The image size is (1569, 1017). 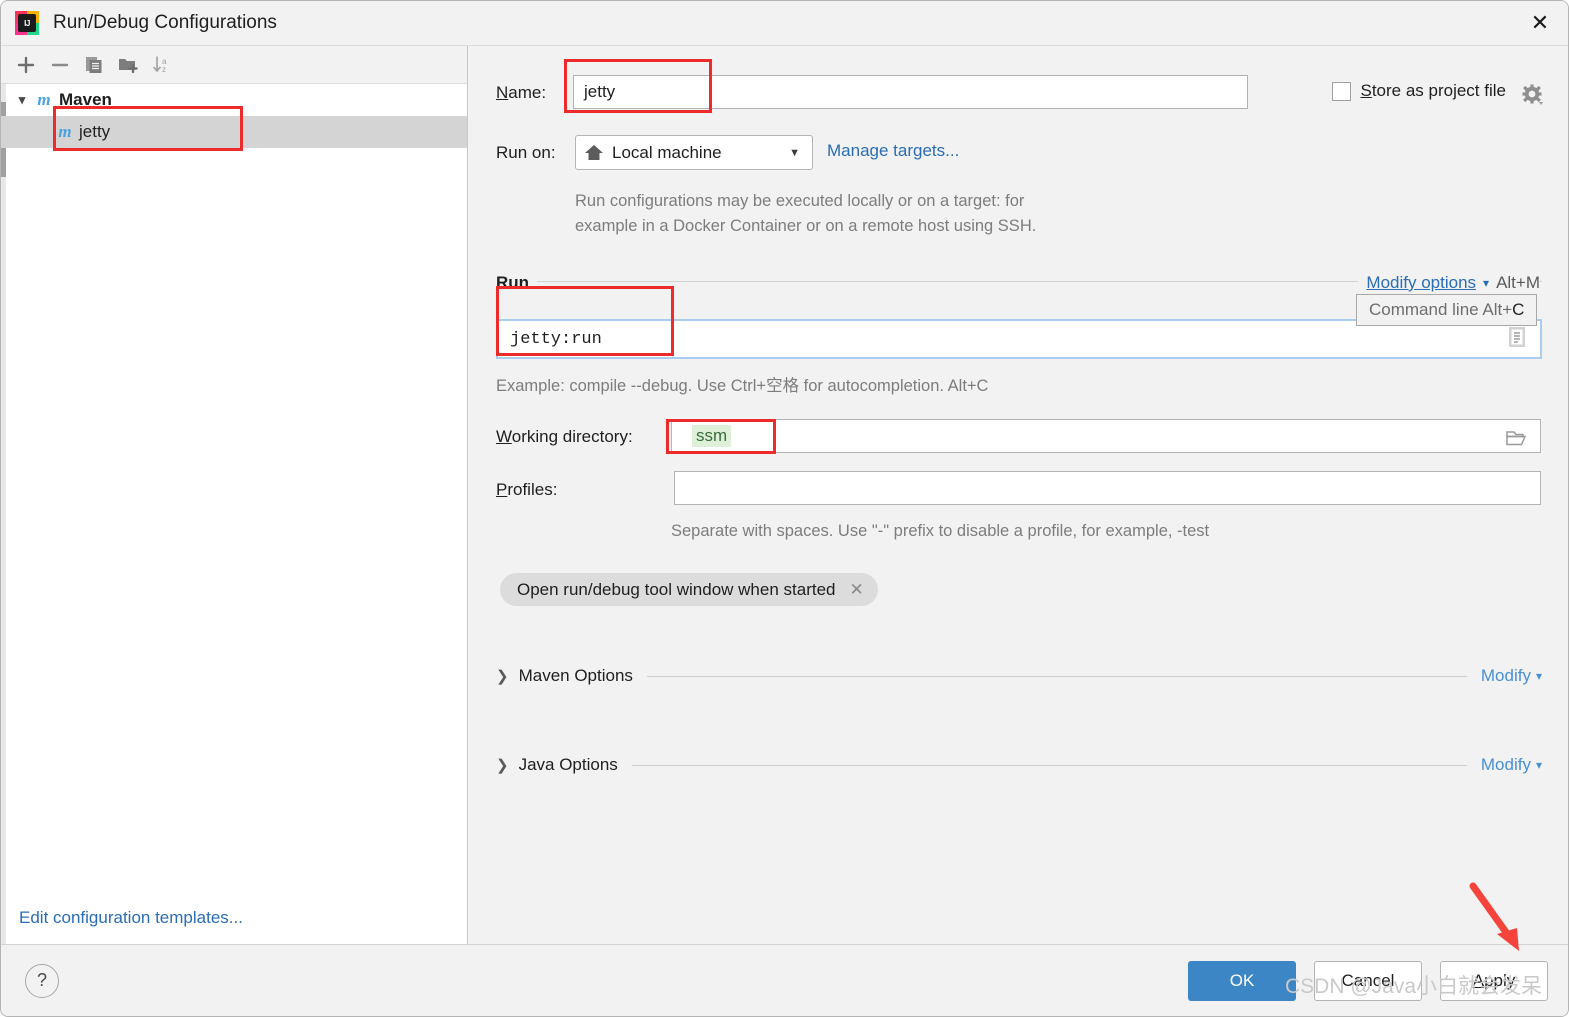 I want to click on tree-item-label: jetty, so click(x=95, y=131).